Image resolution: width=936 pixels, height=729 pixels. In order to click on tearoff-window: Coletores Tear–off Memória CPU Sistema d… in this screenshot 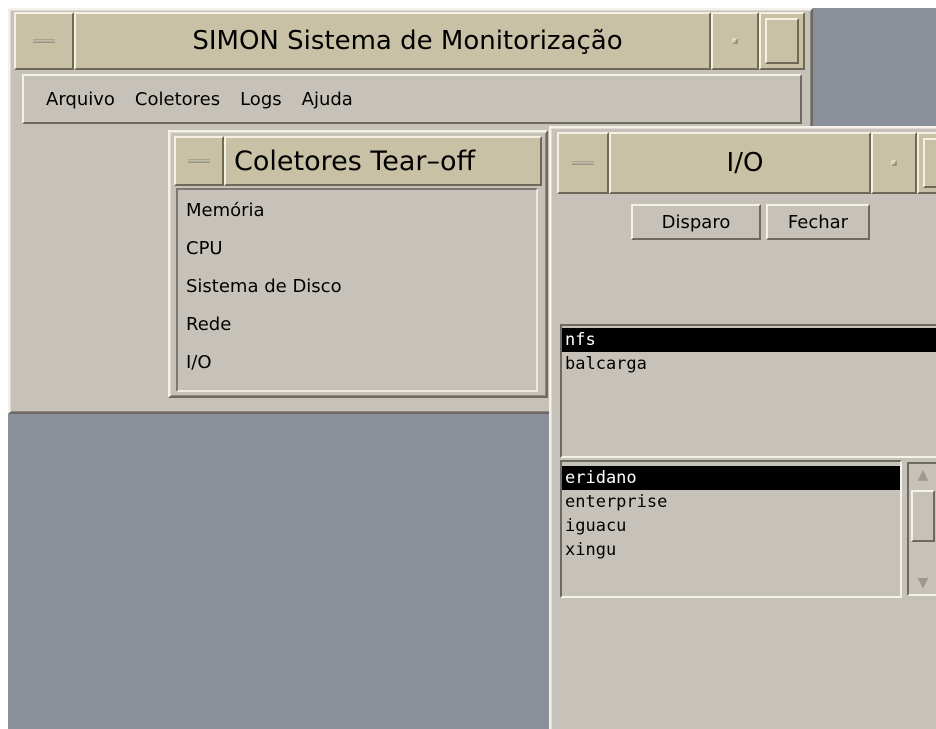, I will do `click(358, 264)`.